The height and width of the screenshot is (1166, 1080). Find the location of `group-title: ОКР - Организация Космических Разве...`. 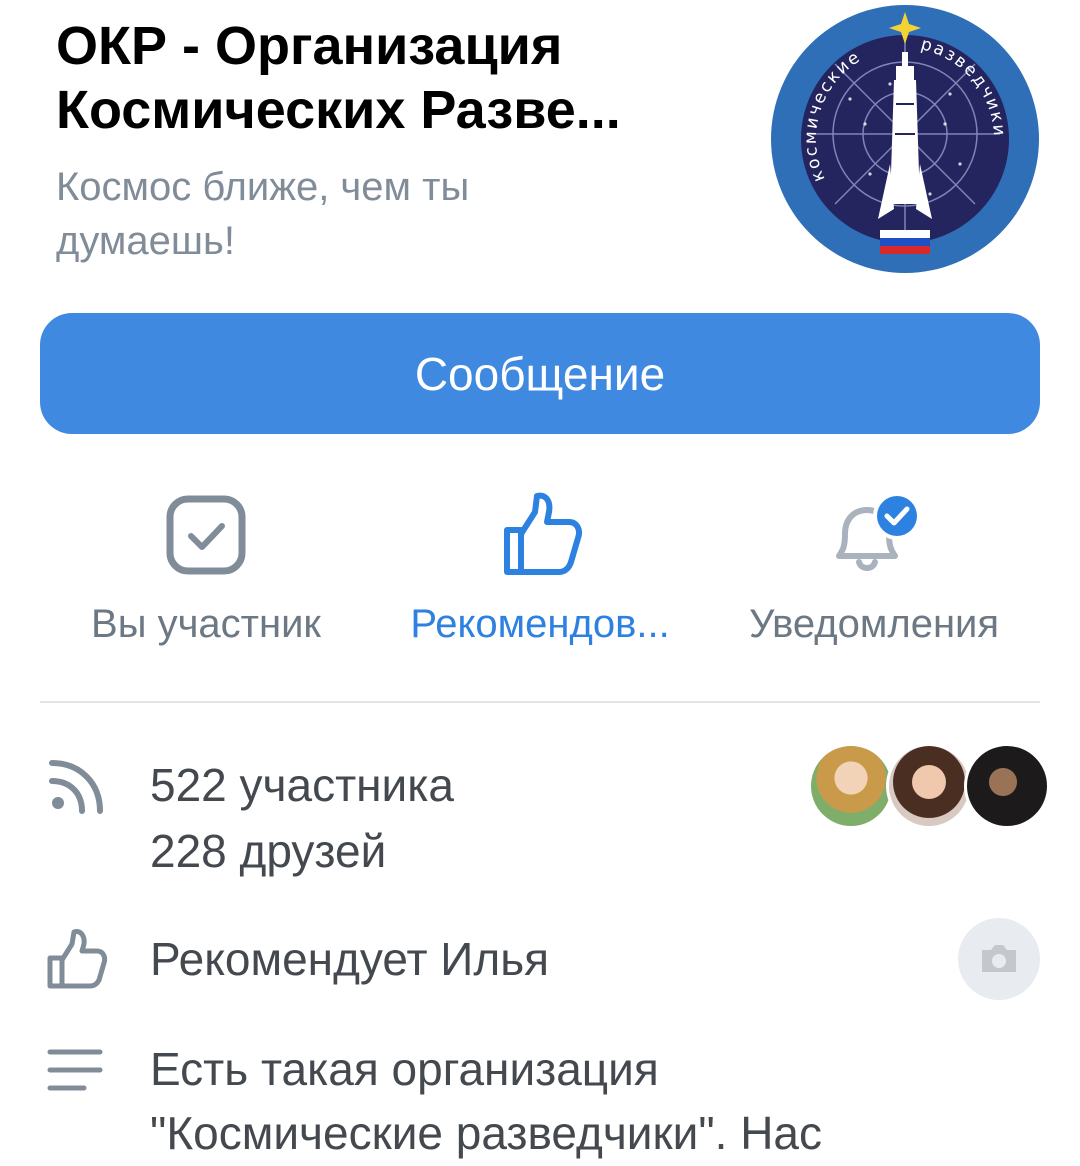

group-title: ОКР - Организация Космических Разве... is located at coordinates (406, 78).